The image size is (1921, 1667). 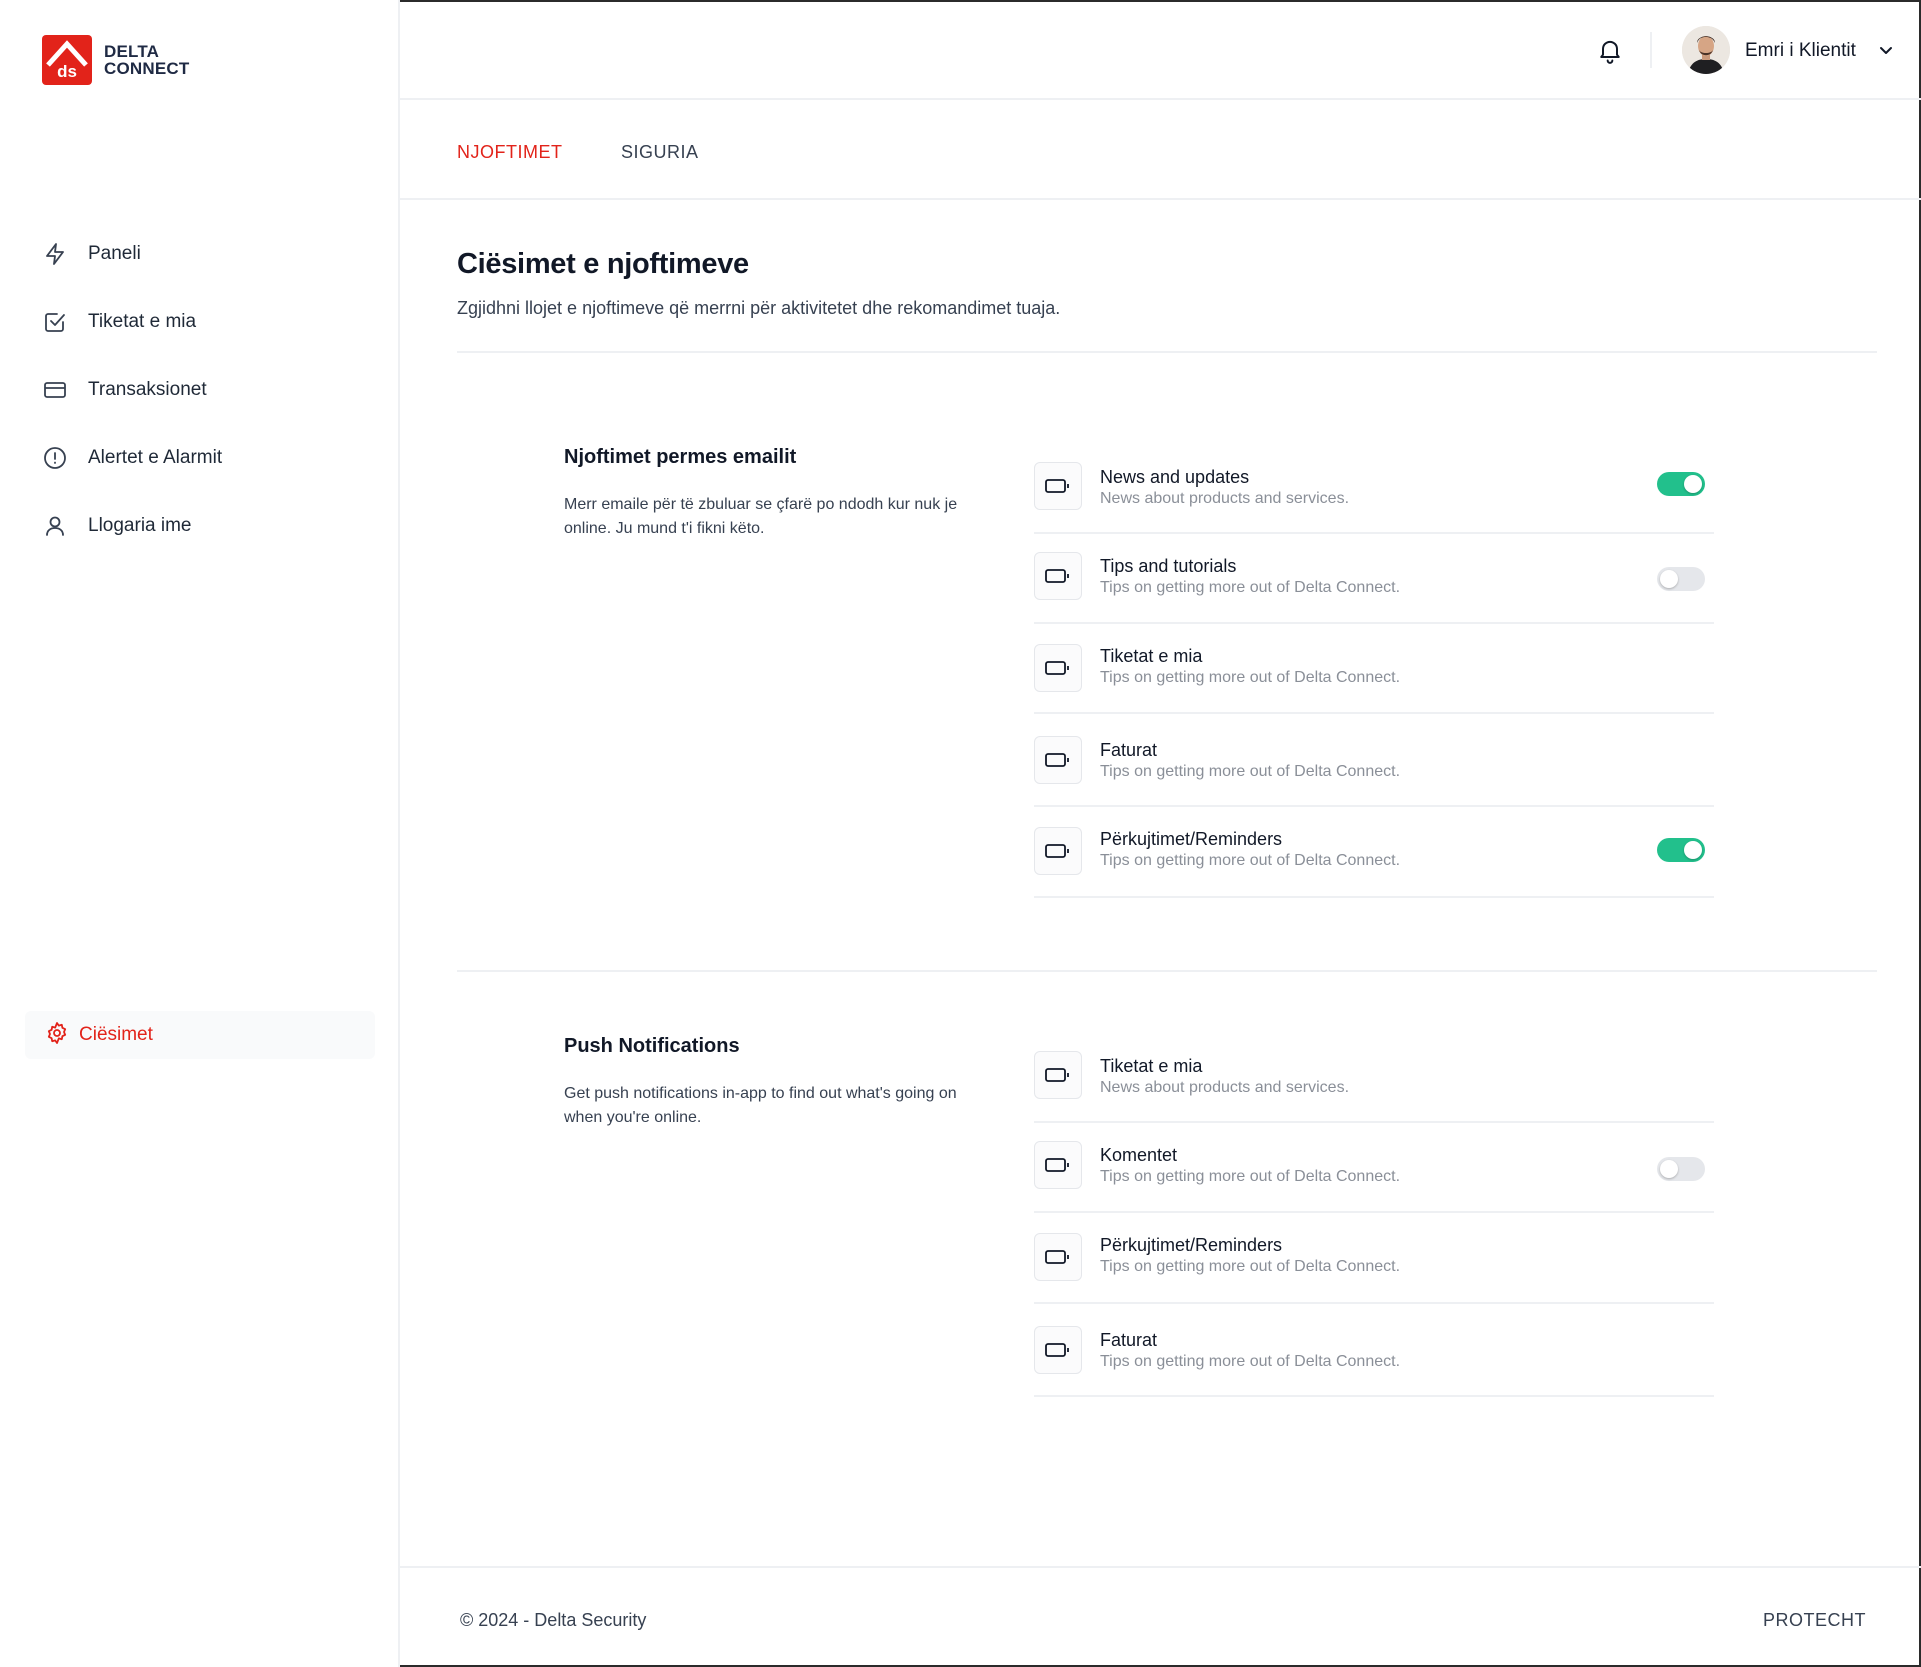 What do you see at coordinates (1706, 50) in the screenshot?
I see `avatar` at bounding box center [1706, 50].